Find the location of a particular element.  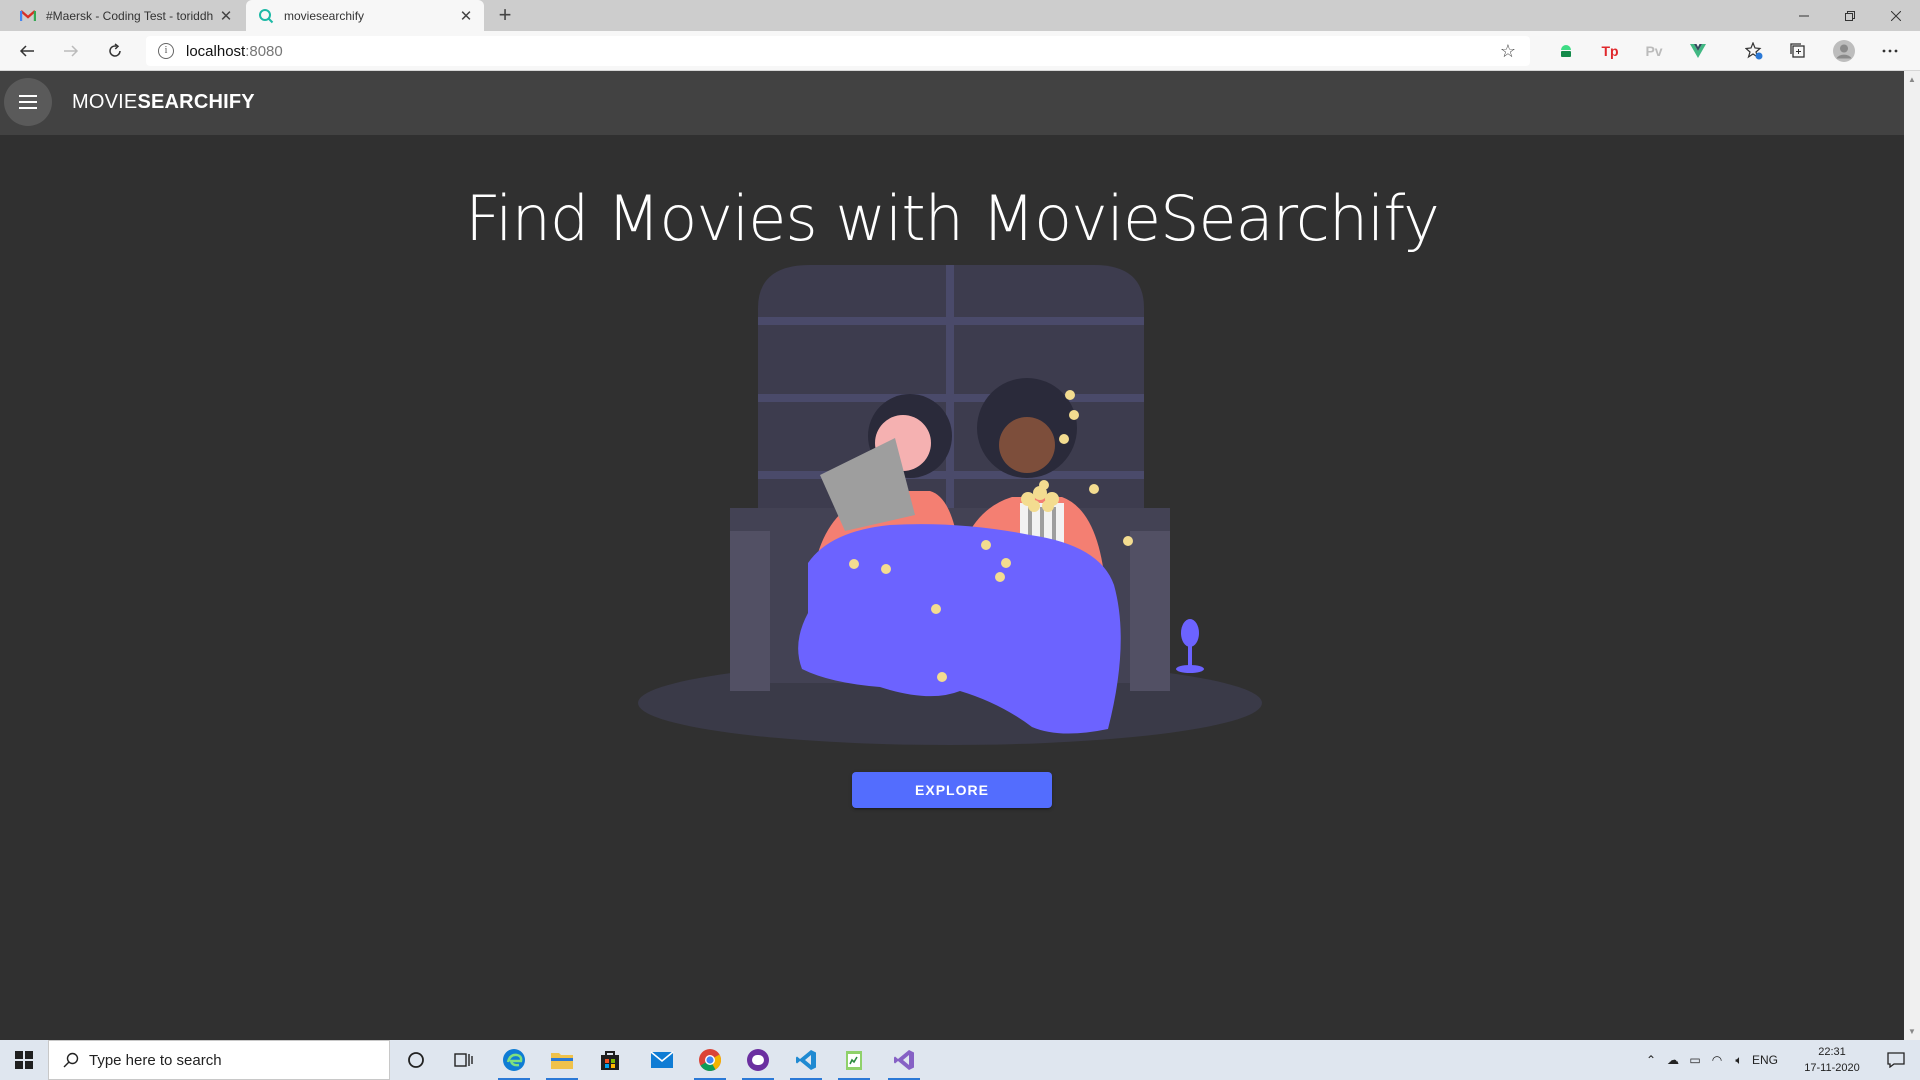

forward-button is located at coordinates (71, 51).